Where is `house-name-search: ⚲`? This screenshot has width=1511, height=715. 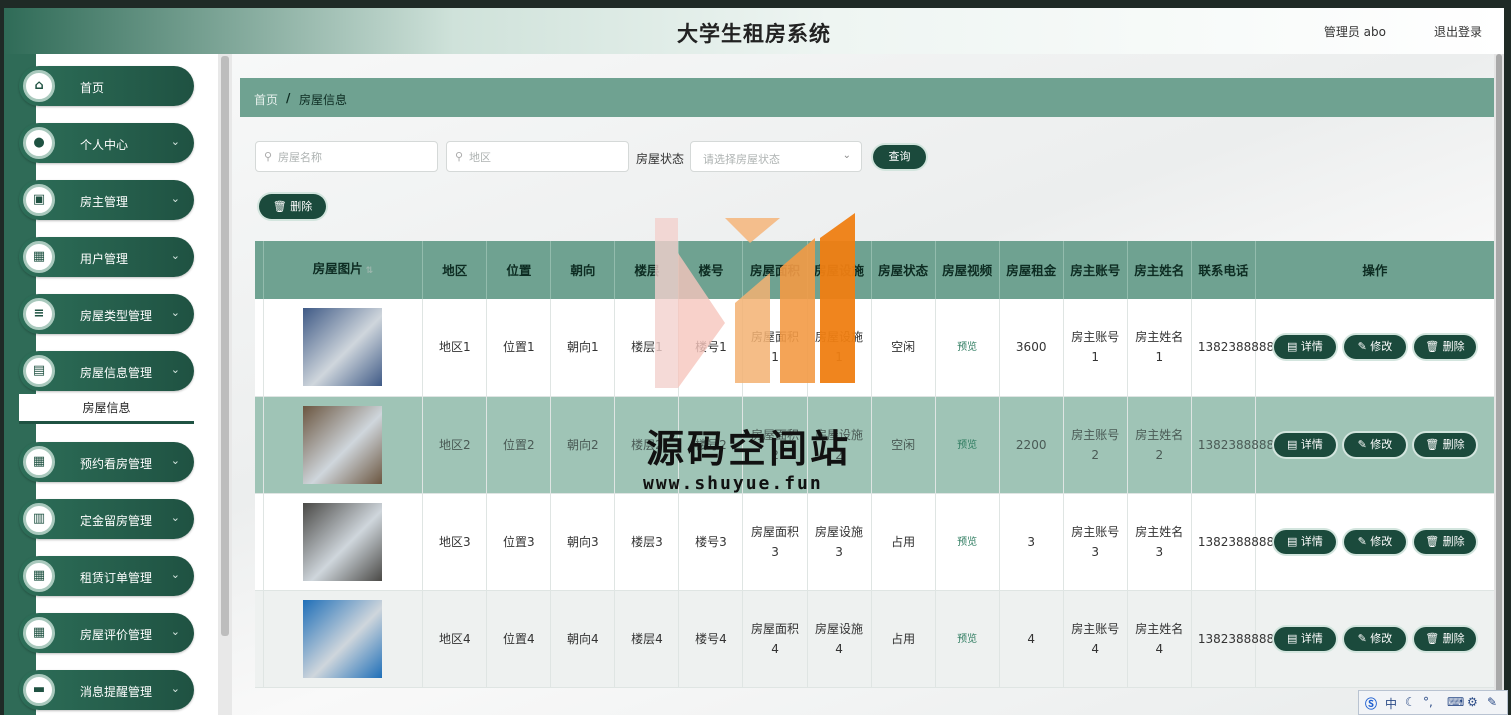 house-name-search: ⚲ is located at coordinates (346, 156).